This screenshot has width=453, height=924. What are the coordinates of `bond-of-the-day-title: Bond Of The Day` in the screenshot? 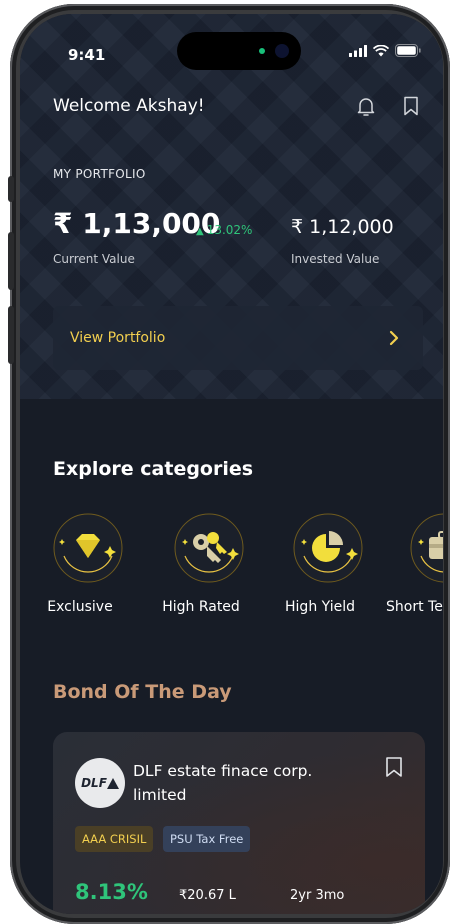 It's located at (142, 692).